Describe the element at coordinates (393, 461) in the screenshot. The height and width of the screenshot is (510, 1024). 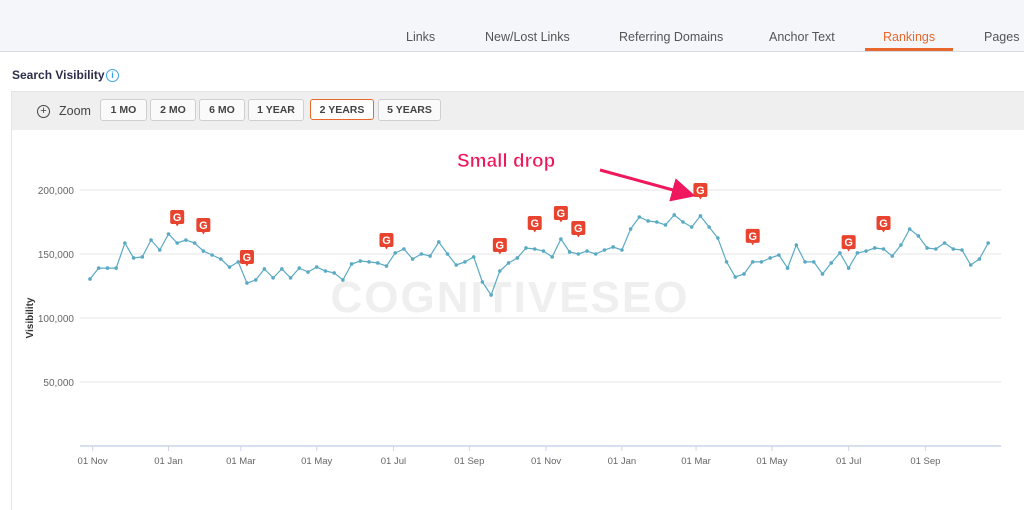
I see `x-tick-label: 01 Jul` at that location.